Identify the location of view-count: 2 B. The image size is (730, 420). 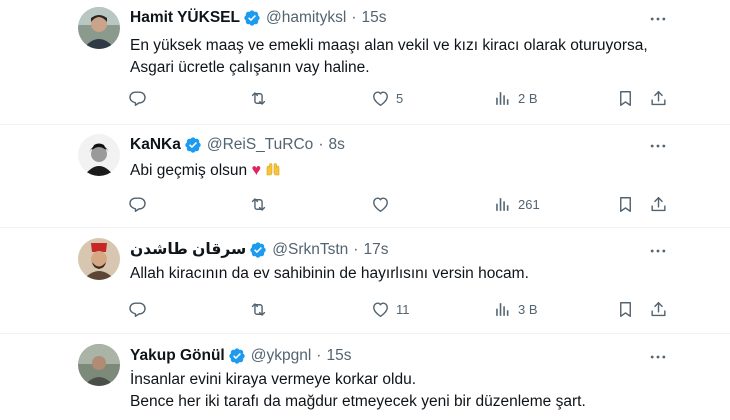
(528, 98).